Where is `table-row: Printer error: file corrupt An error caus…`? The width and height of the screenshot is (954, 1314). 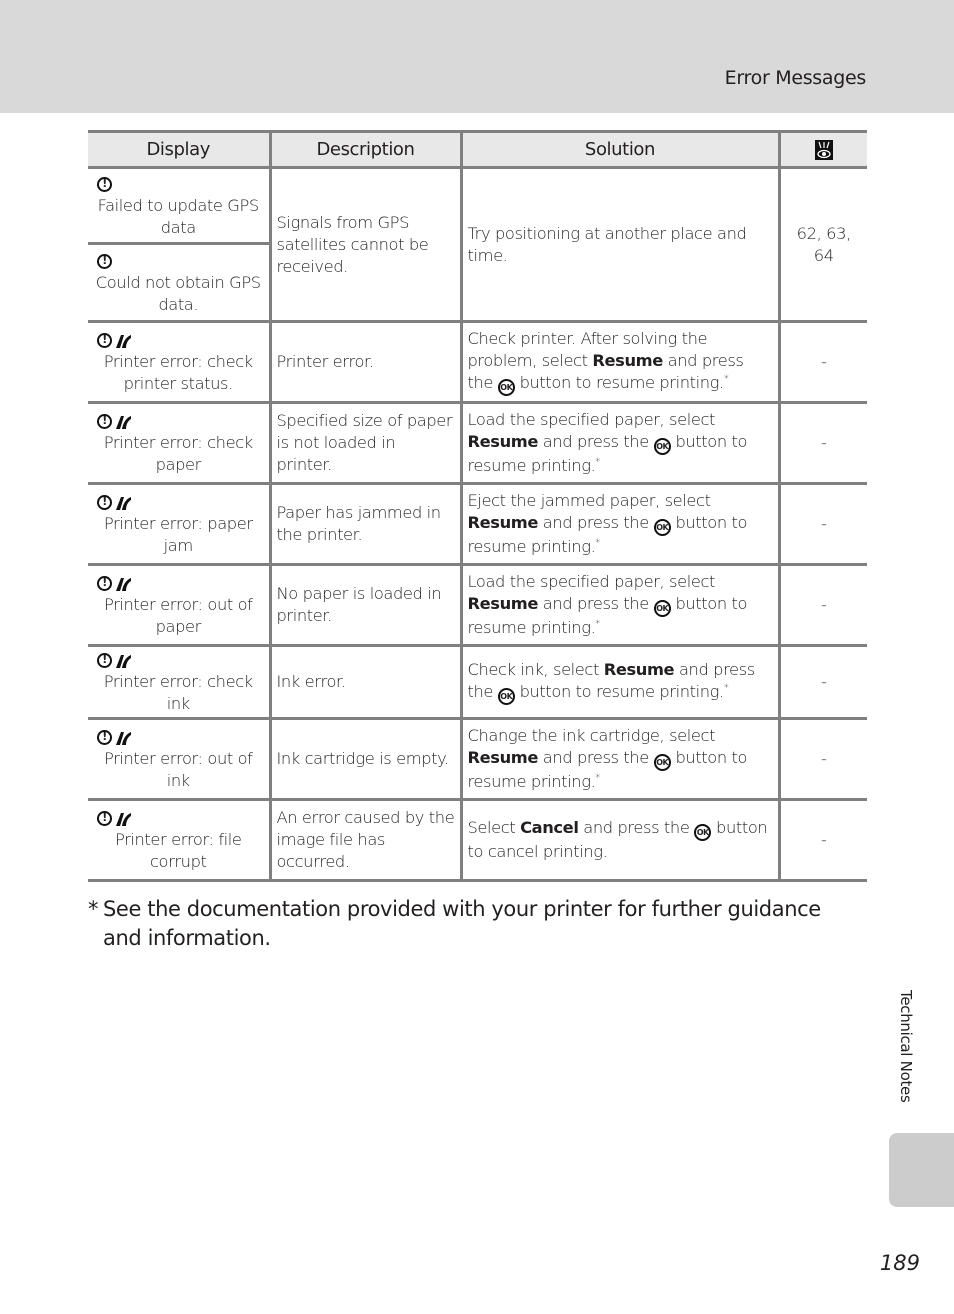 table-row: Printer error: file corrupt An error caus… is located at coordinates (477, 840).